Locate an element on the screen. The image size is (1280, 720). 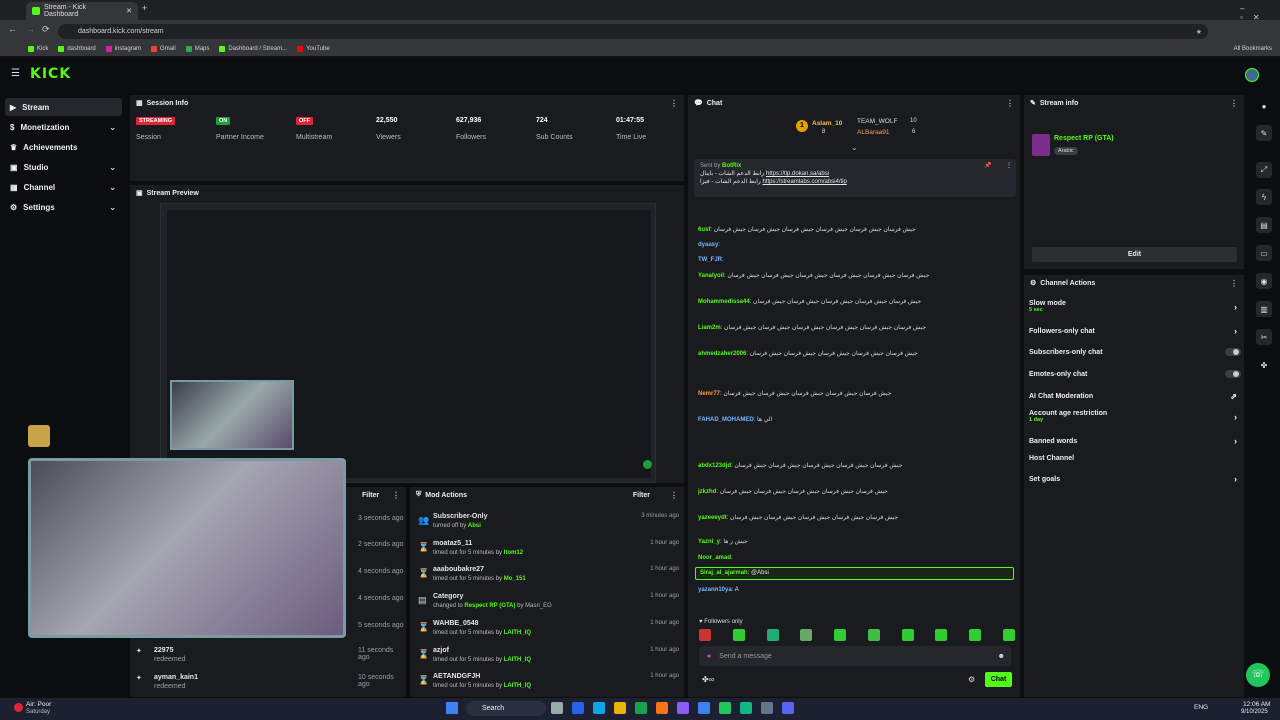
channel-action-item: Followers-only chat › is located at coordinates (1135, 331).